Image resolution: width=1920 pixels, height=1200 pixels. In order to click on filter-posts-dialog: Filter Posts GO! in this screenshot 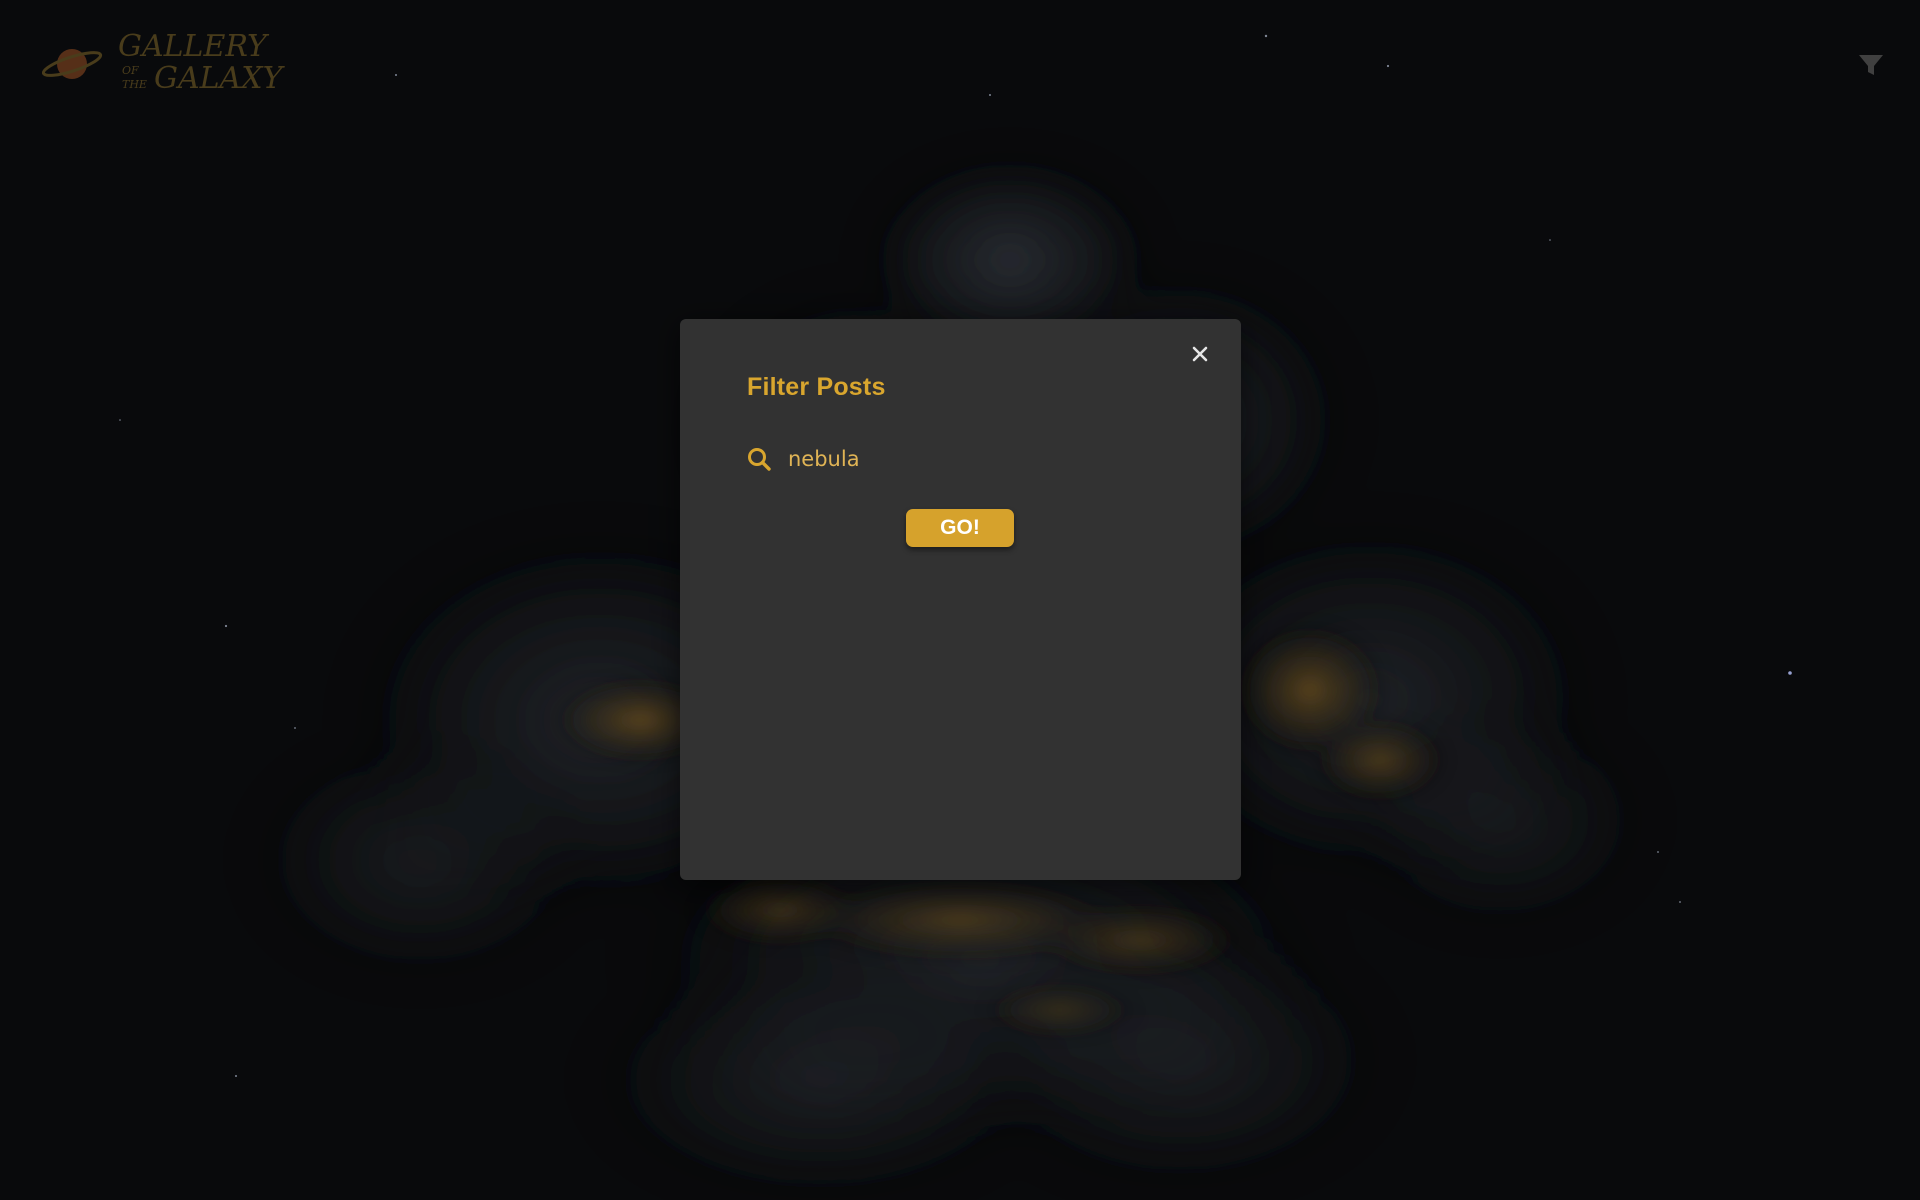, I will do `click(960, 599)`.